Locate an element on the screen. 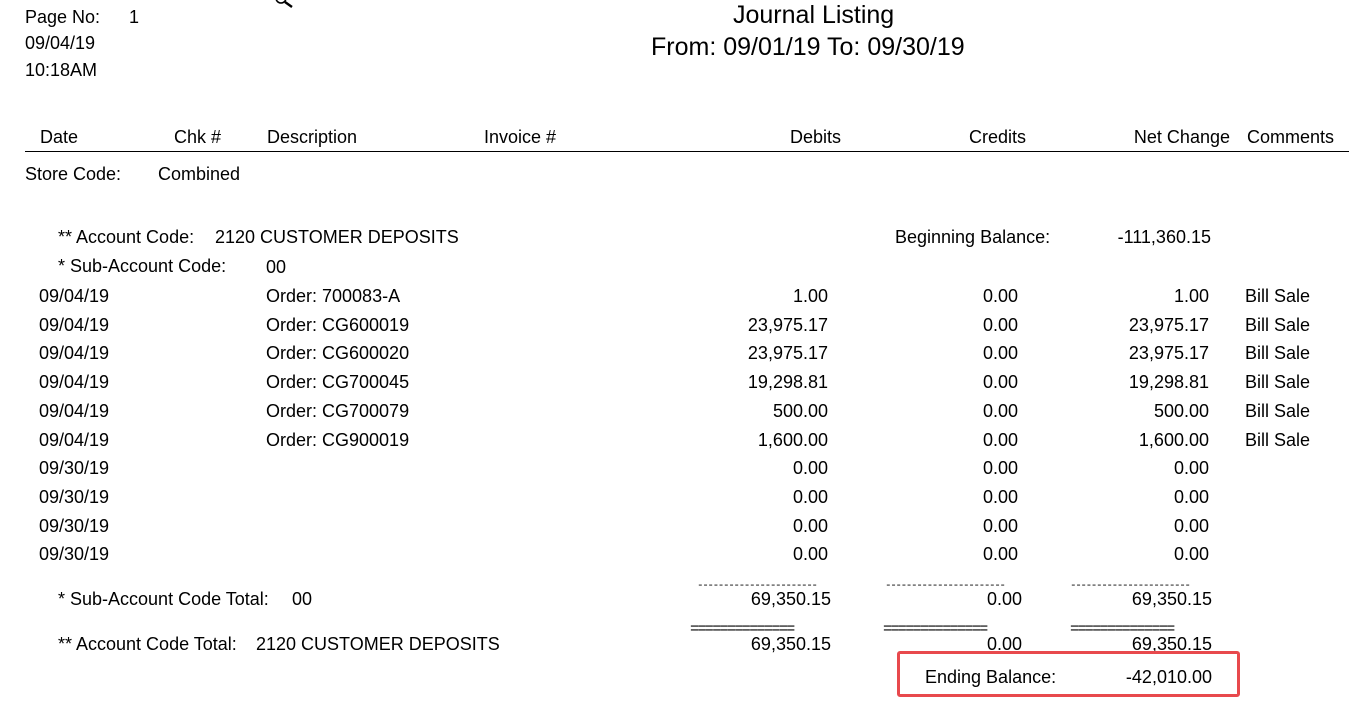 Image resolution: width=1349 pixels, height=705 pixels. sub-account-code-value: 00 is located at coordinates (276, 267).